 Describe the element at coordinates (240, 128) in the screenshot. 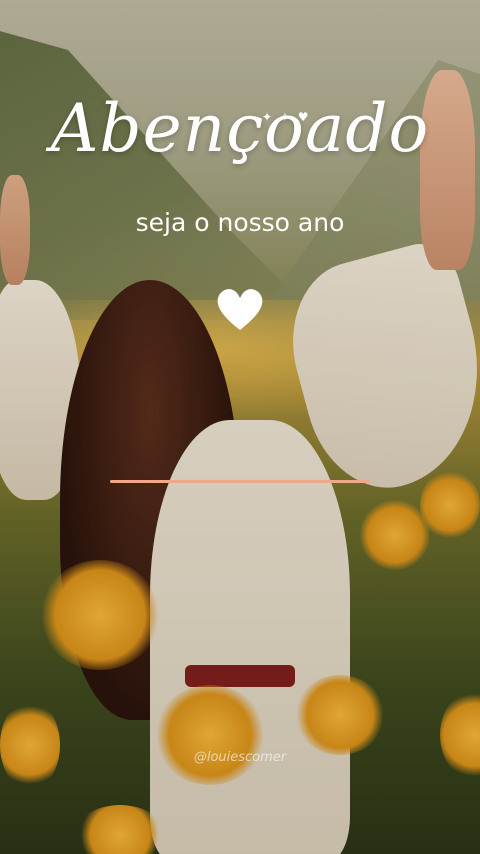

I see `page-title: Abençoado` at that location.